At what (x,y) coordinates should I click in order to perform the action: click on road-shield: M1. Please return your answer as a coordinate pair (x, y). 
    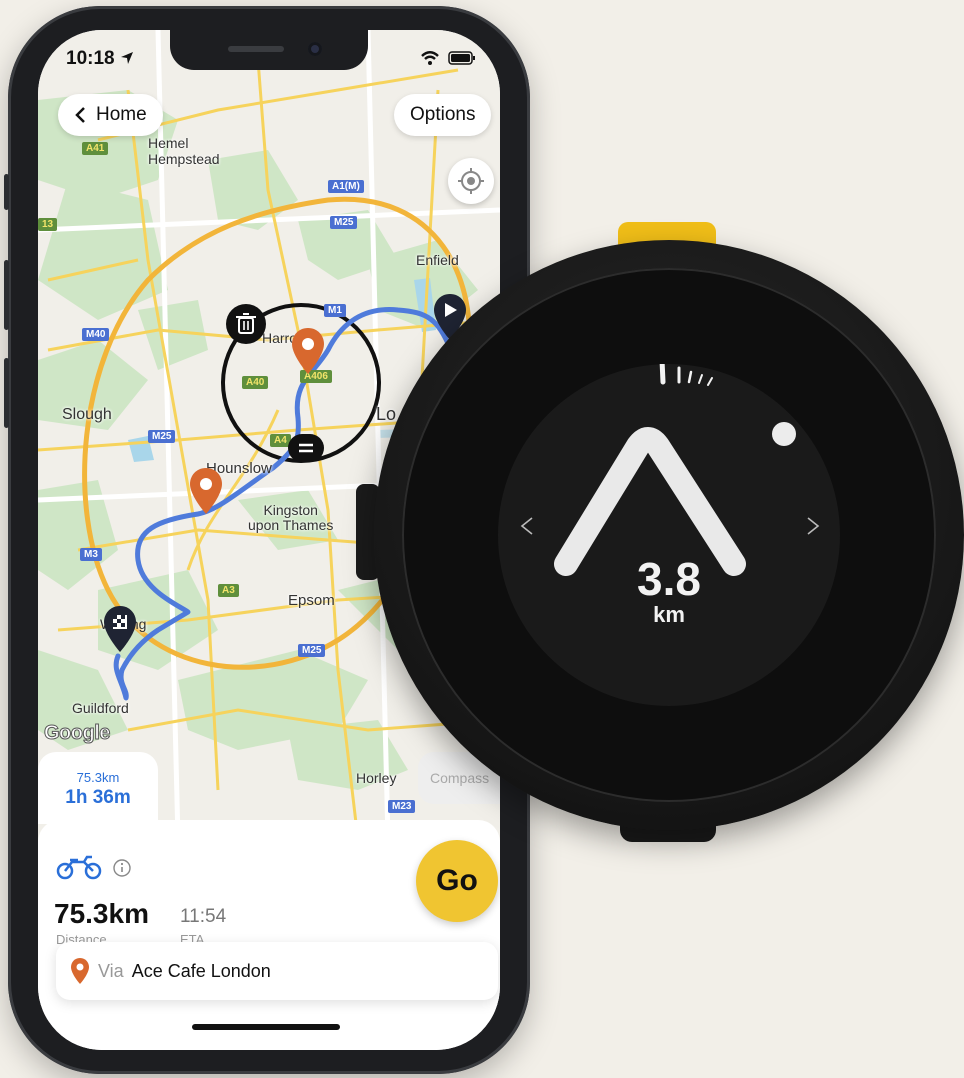
    Looking at the image, I should click on (335, 310).